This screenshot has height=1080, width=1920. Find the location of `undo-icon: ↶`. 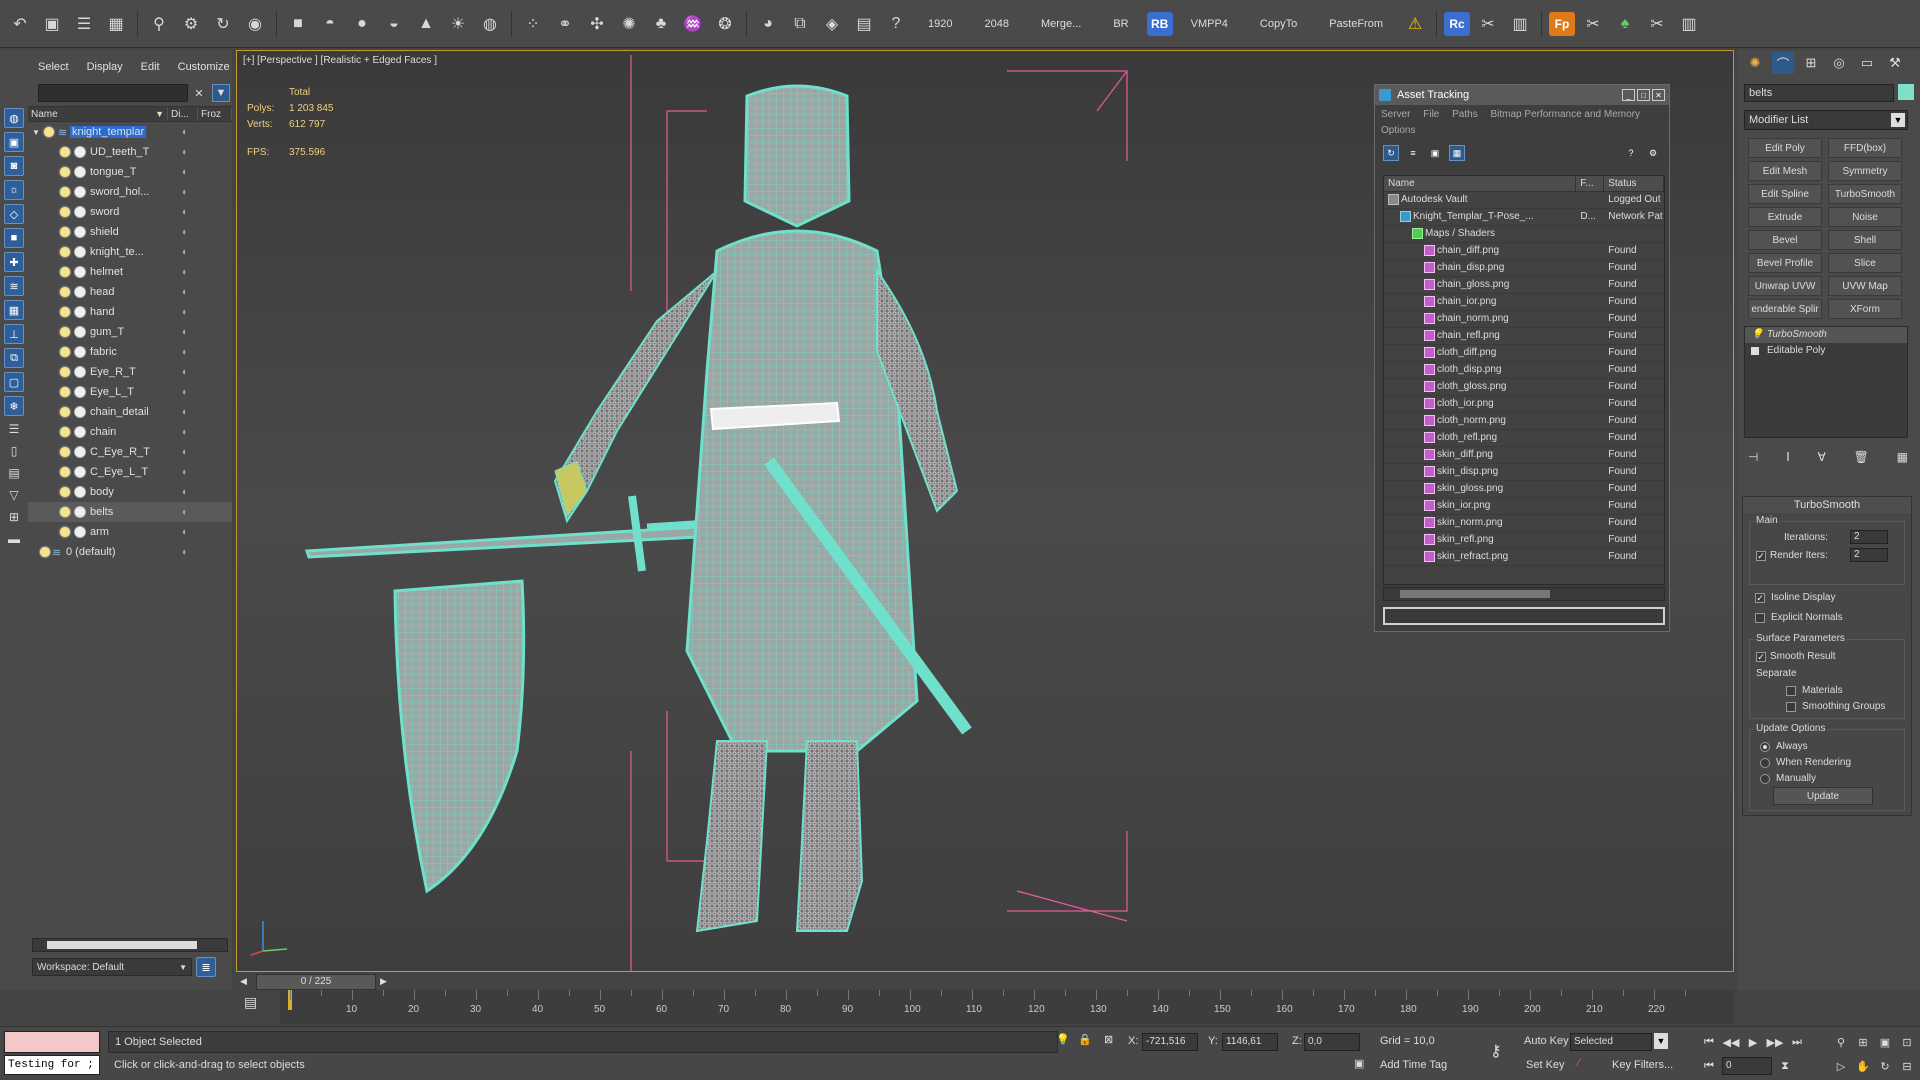

undo-icon: ↶ is located at coordinates (20, 24).